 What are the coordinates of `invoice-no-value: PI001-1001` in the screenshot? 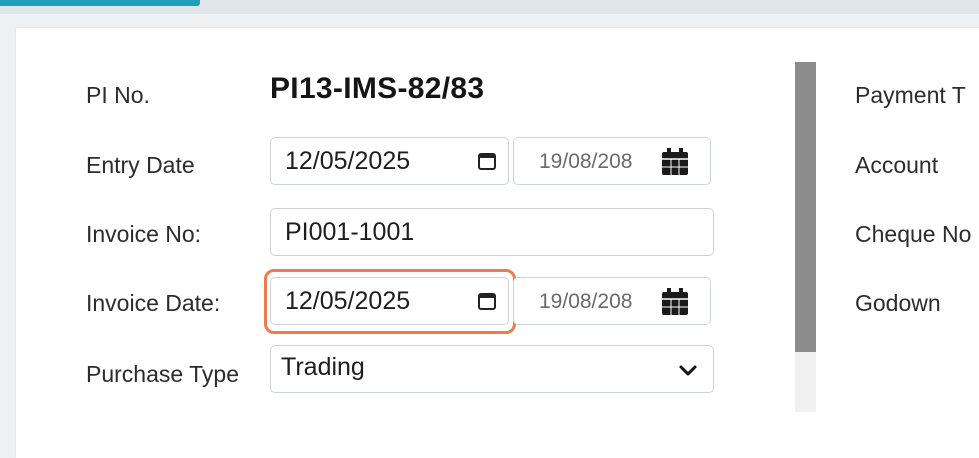 It's located at (350, 232).